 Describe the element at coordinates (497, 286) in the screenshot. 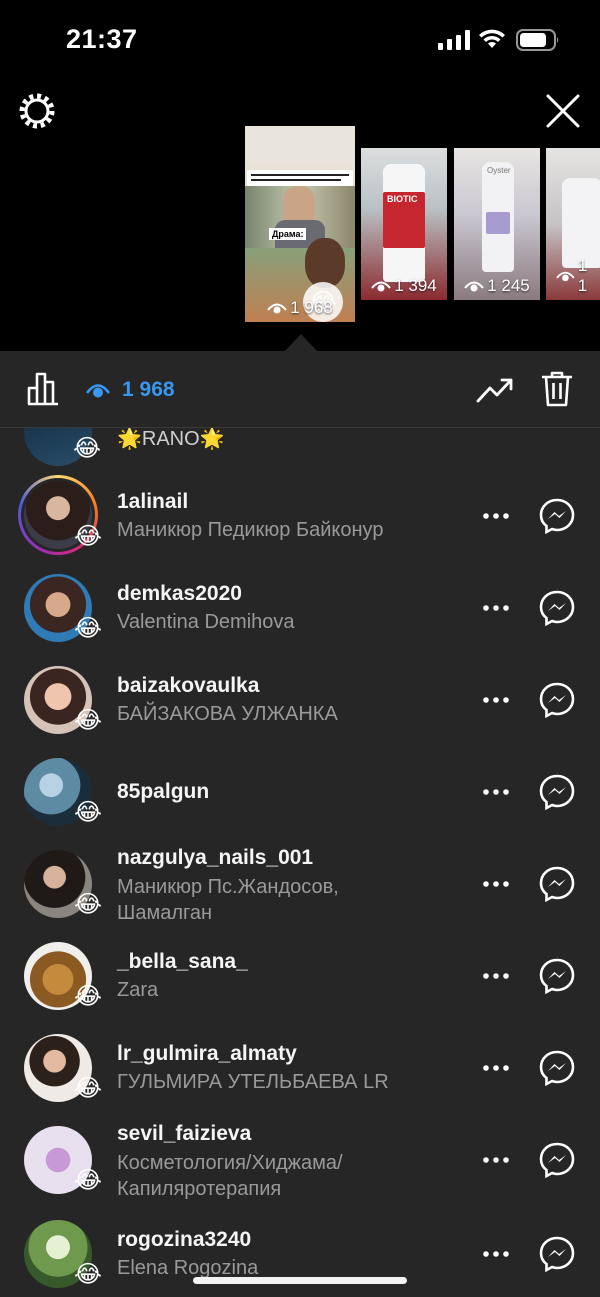

I see `thumbnail-views: 1 245` at that location.